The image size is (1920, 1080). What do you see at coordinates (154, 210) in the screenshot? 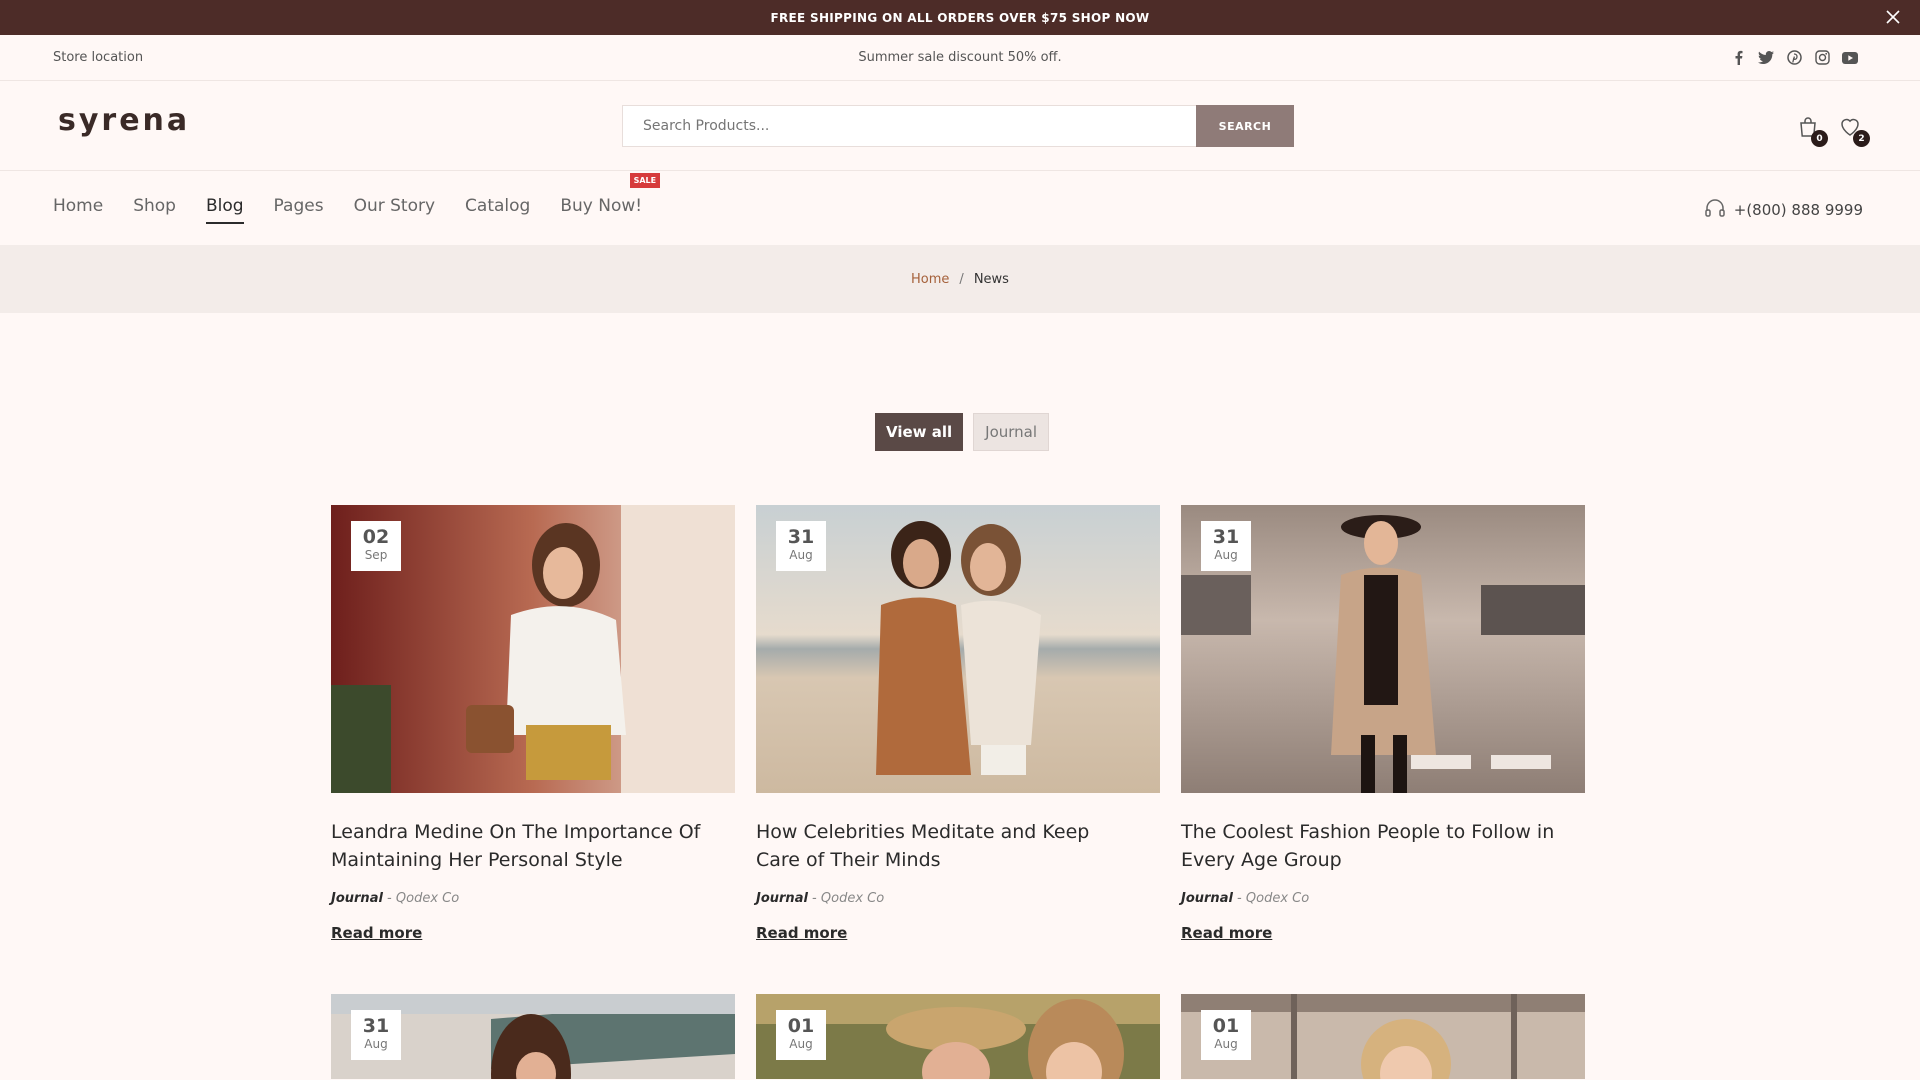
I see `nav-item-shop: Shop` at bounding box center [154, 210].